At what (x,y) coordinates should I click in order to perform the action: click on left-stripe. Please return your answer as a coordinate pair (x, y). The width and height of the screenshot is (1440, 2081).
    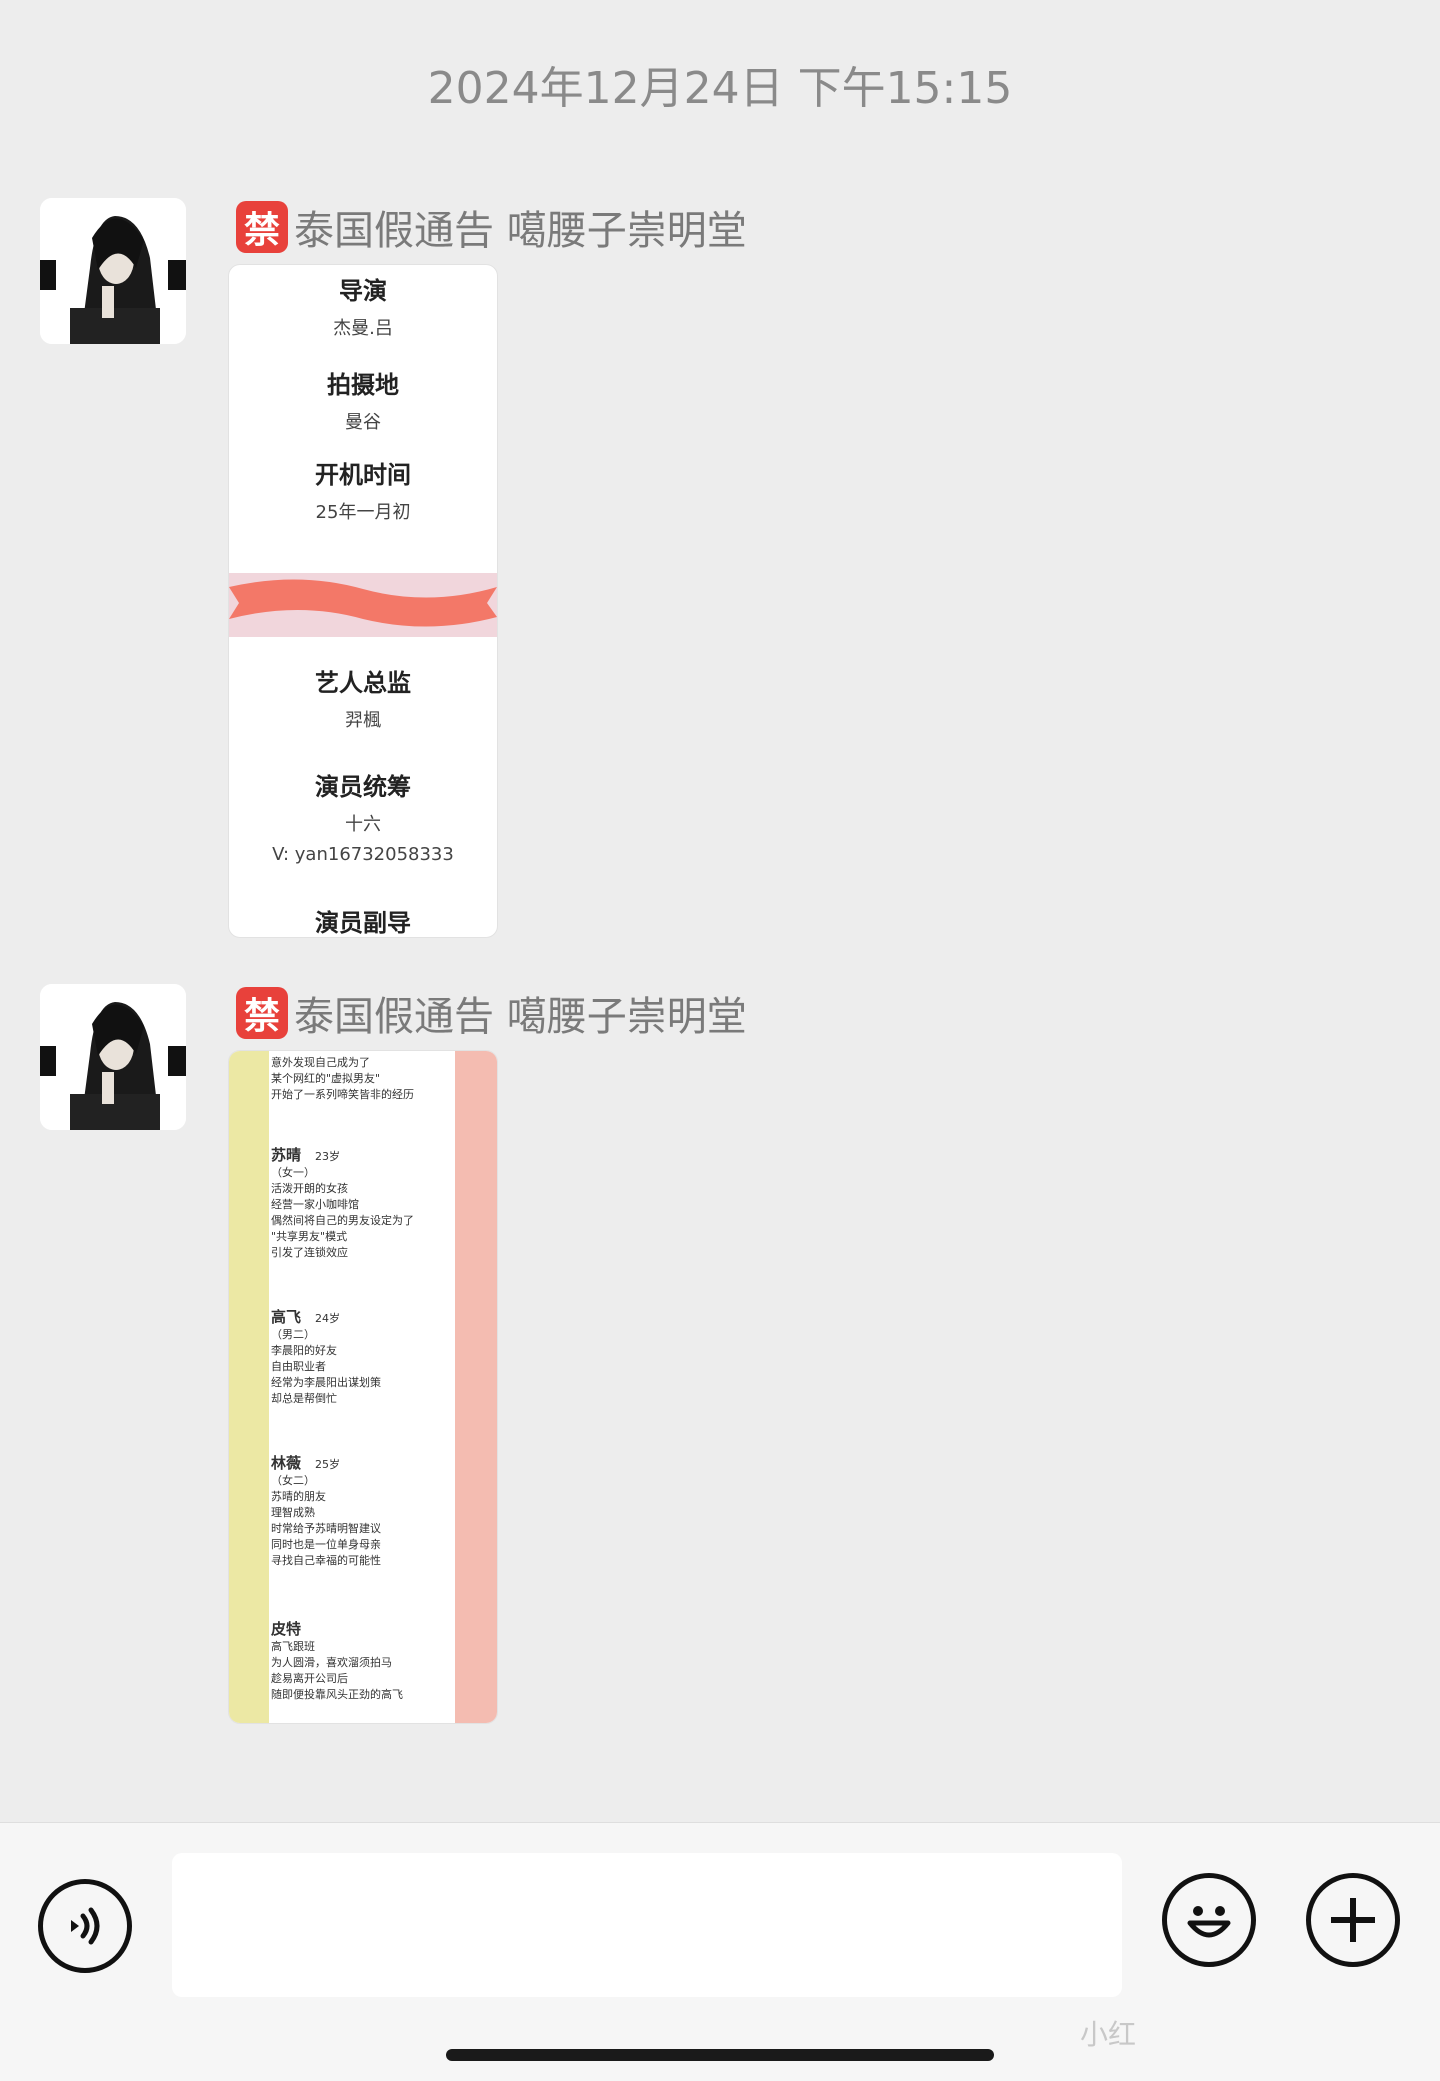
    Looking at the image, I should click on (249, 1387).